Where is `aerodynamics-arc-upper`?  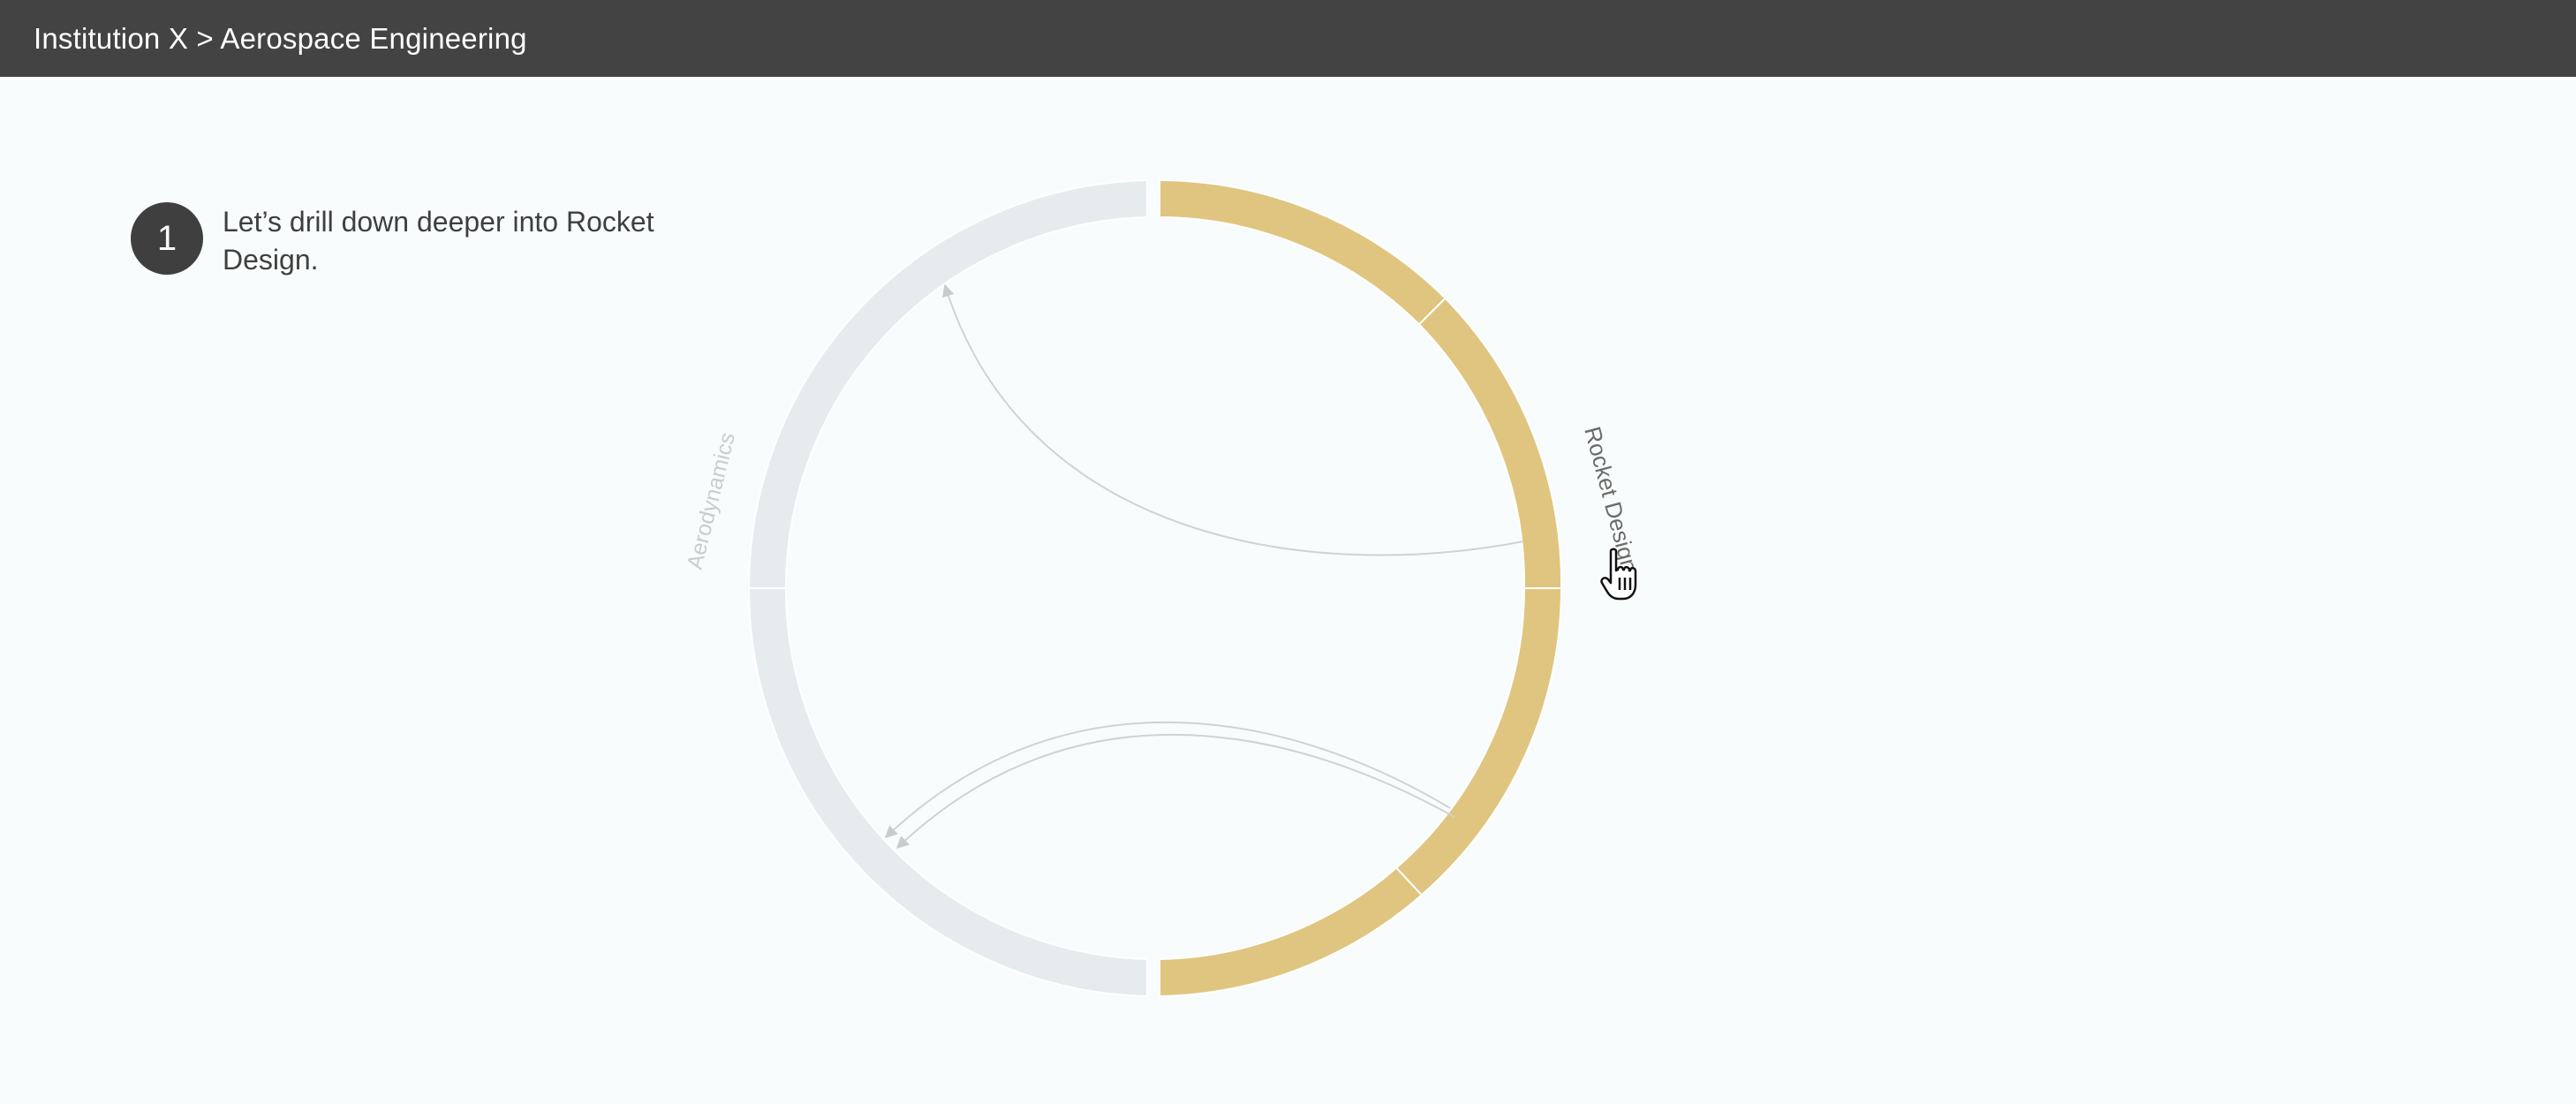 aerodynamics-arc-upper is located at coordinates (947, 383).